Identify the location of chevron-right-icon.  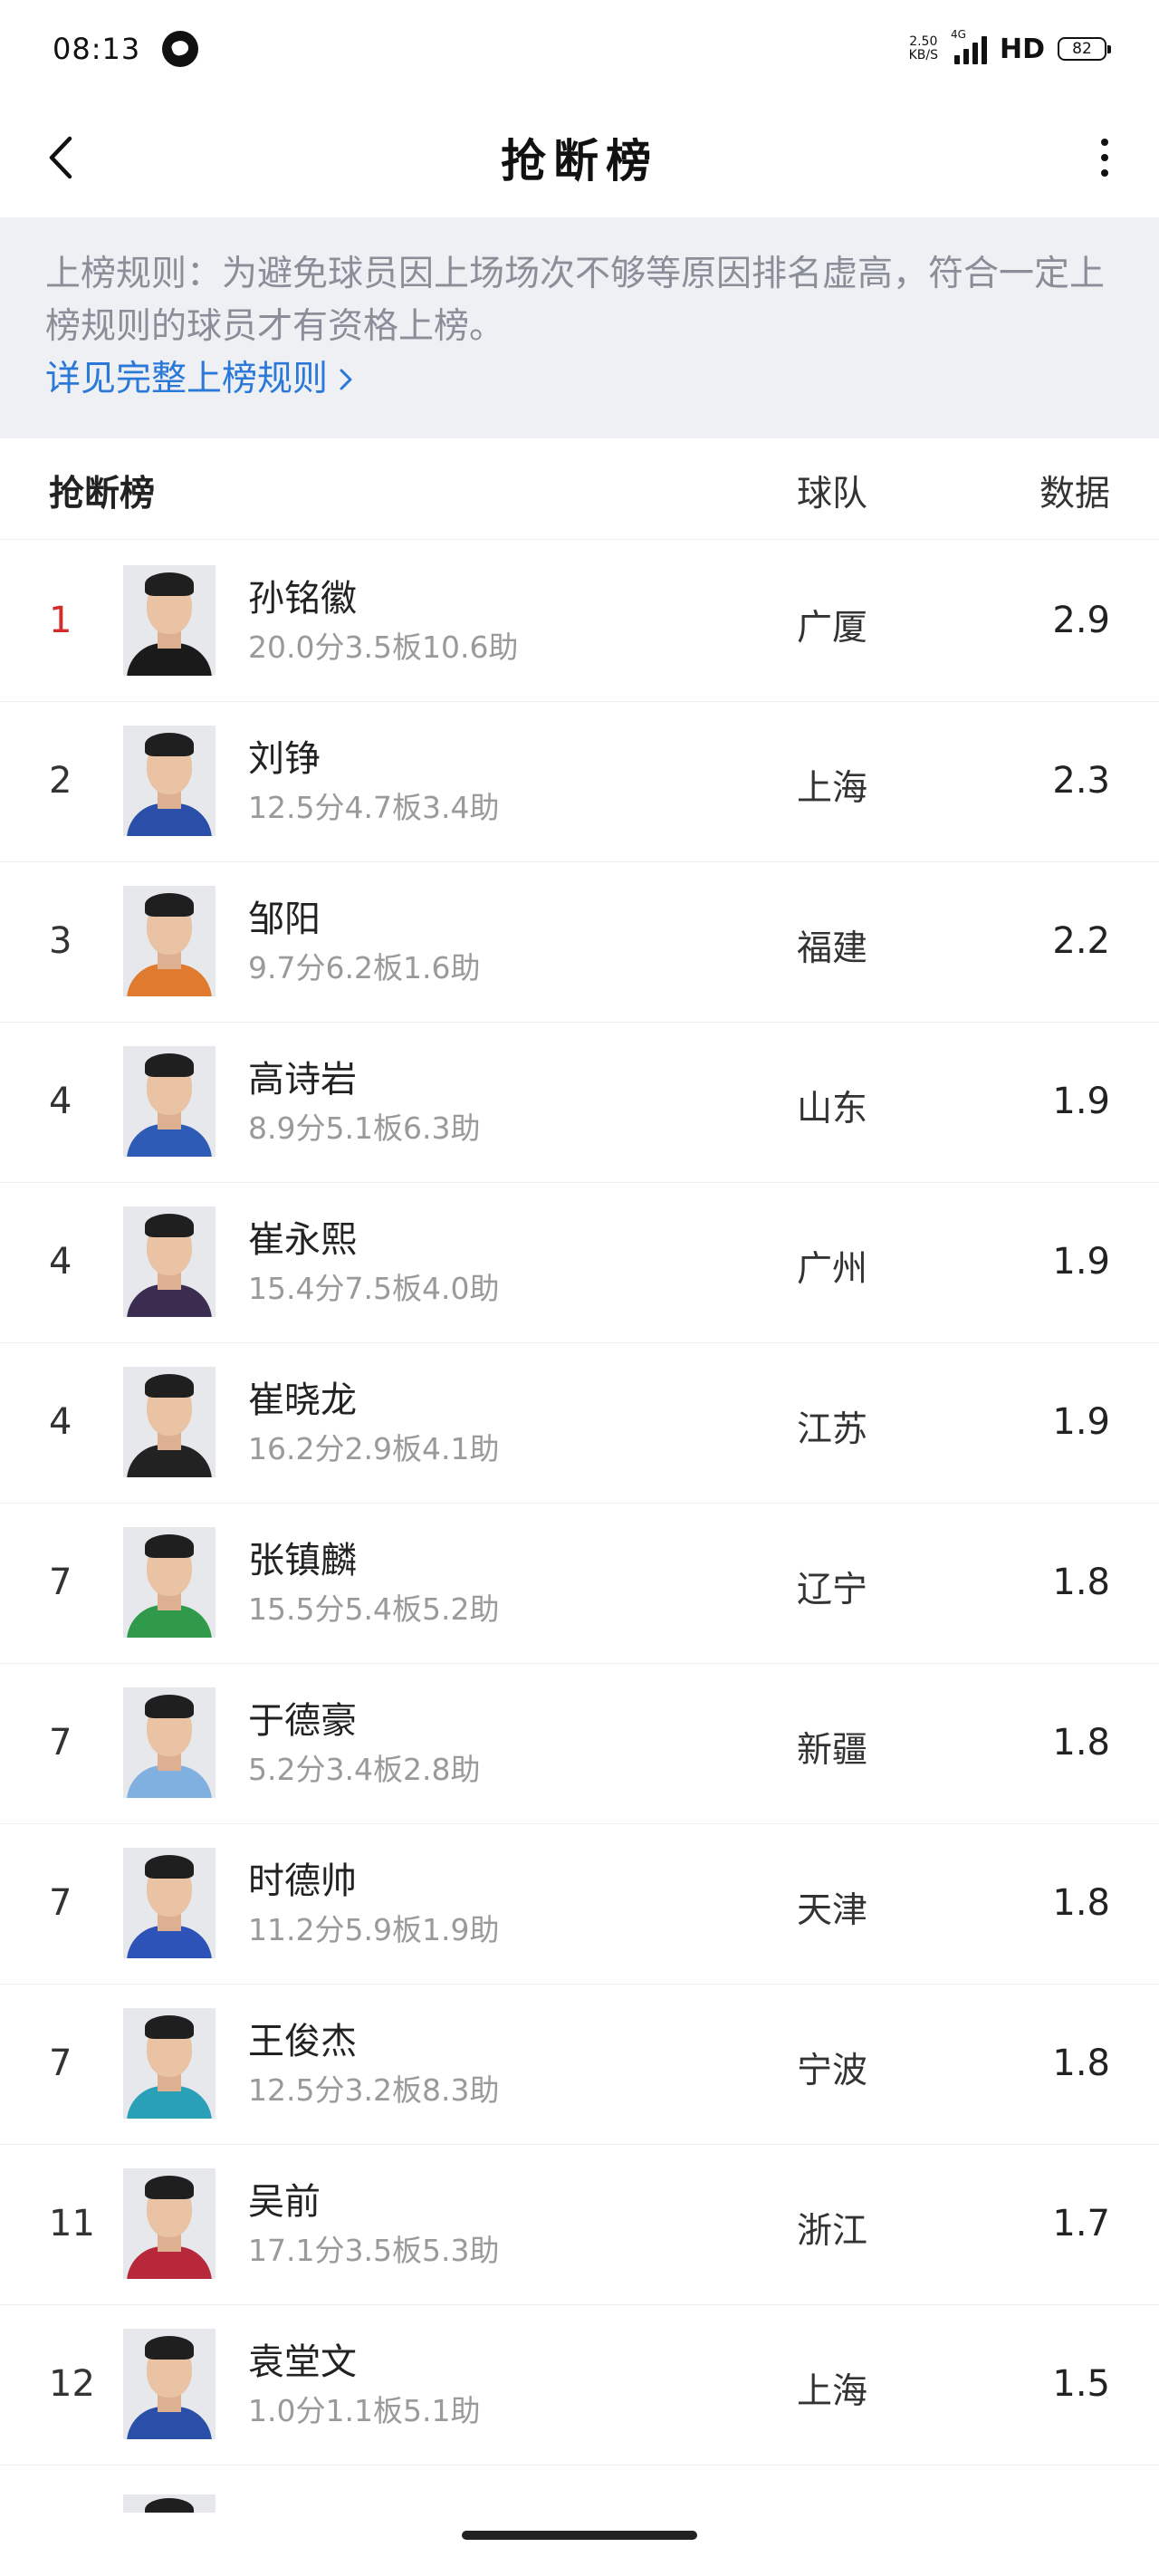
(346, 379).